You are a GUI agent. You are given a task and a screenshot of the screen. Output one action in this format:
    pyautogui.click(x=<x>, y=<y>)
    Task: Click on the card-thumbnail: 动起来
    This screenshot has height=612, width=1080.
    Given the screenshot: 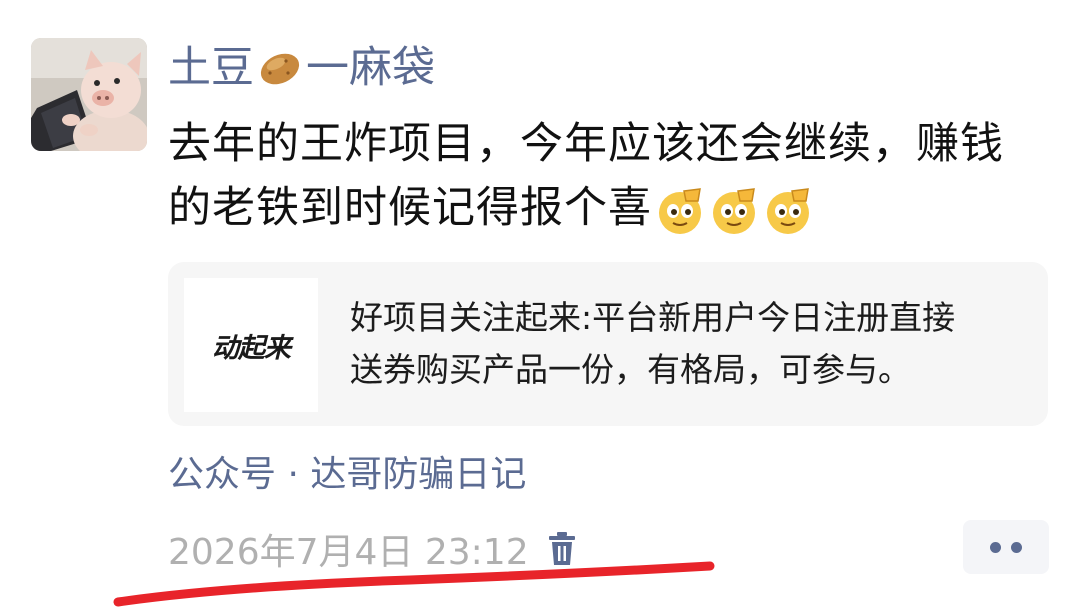 What is the action you would take?
    pyautogui.click(x=251, y=345)
    